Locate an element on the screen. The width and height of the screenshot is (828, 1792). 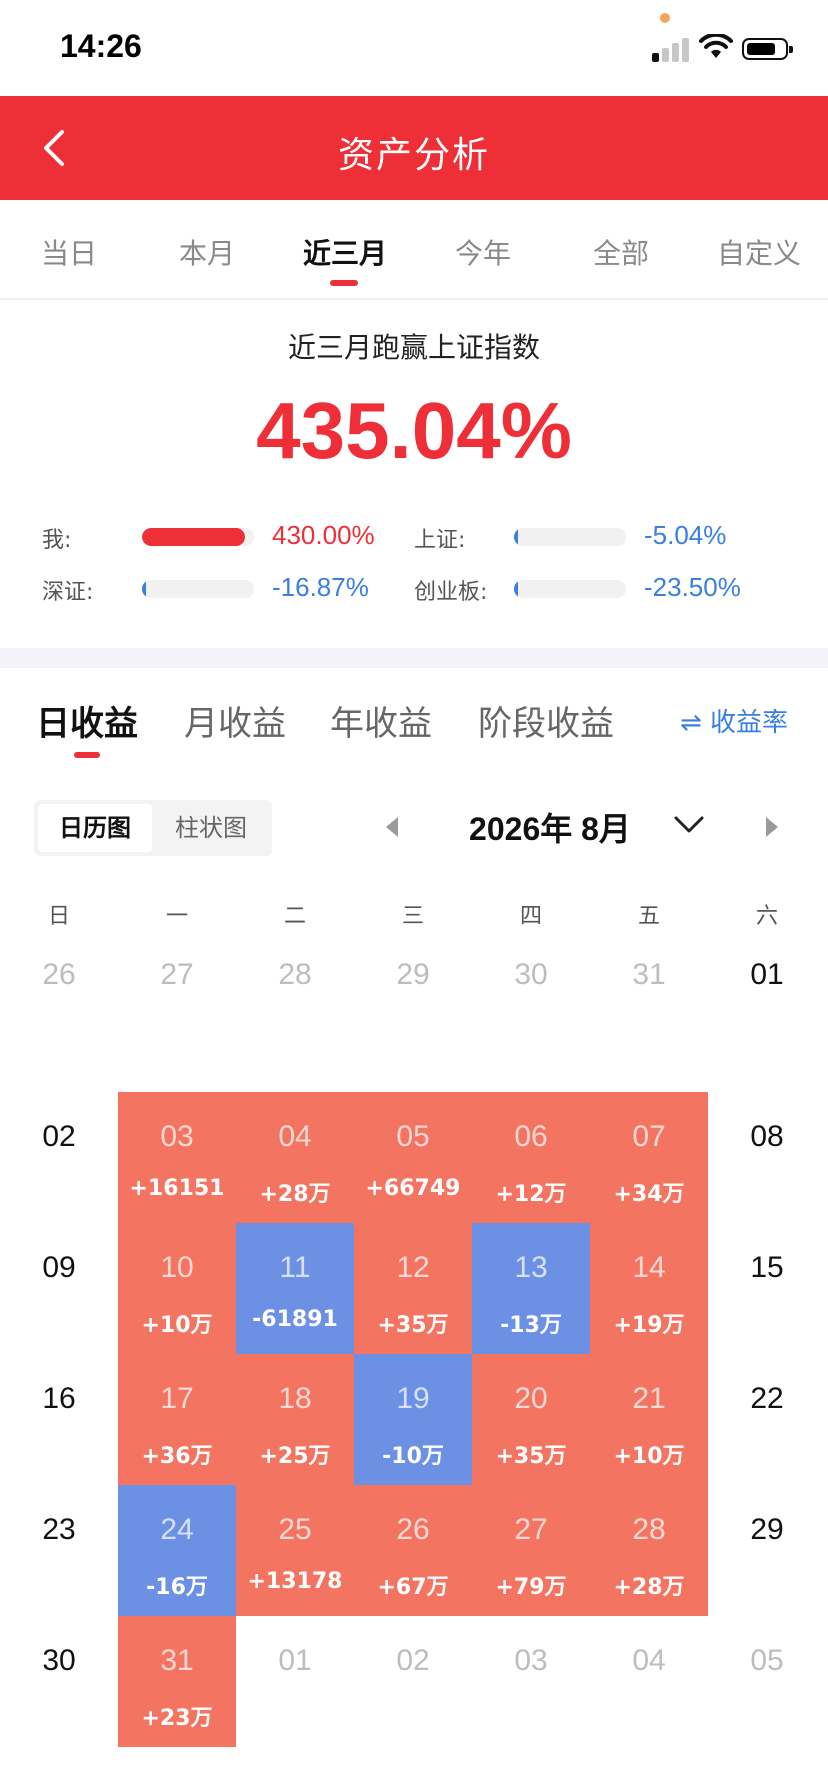
daily-income-amount: +19万 is located at coordinates (649, 1325).